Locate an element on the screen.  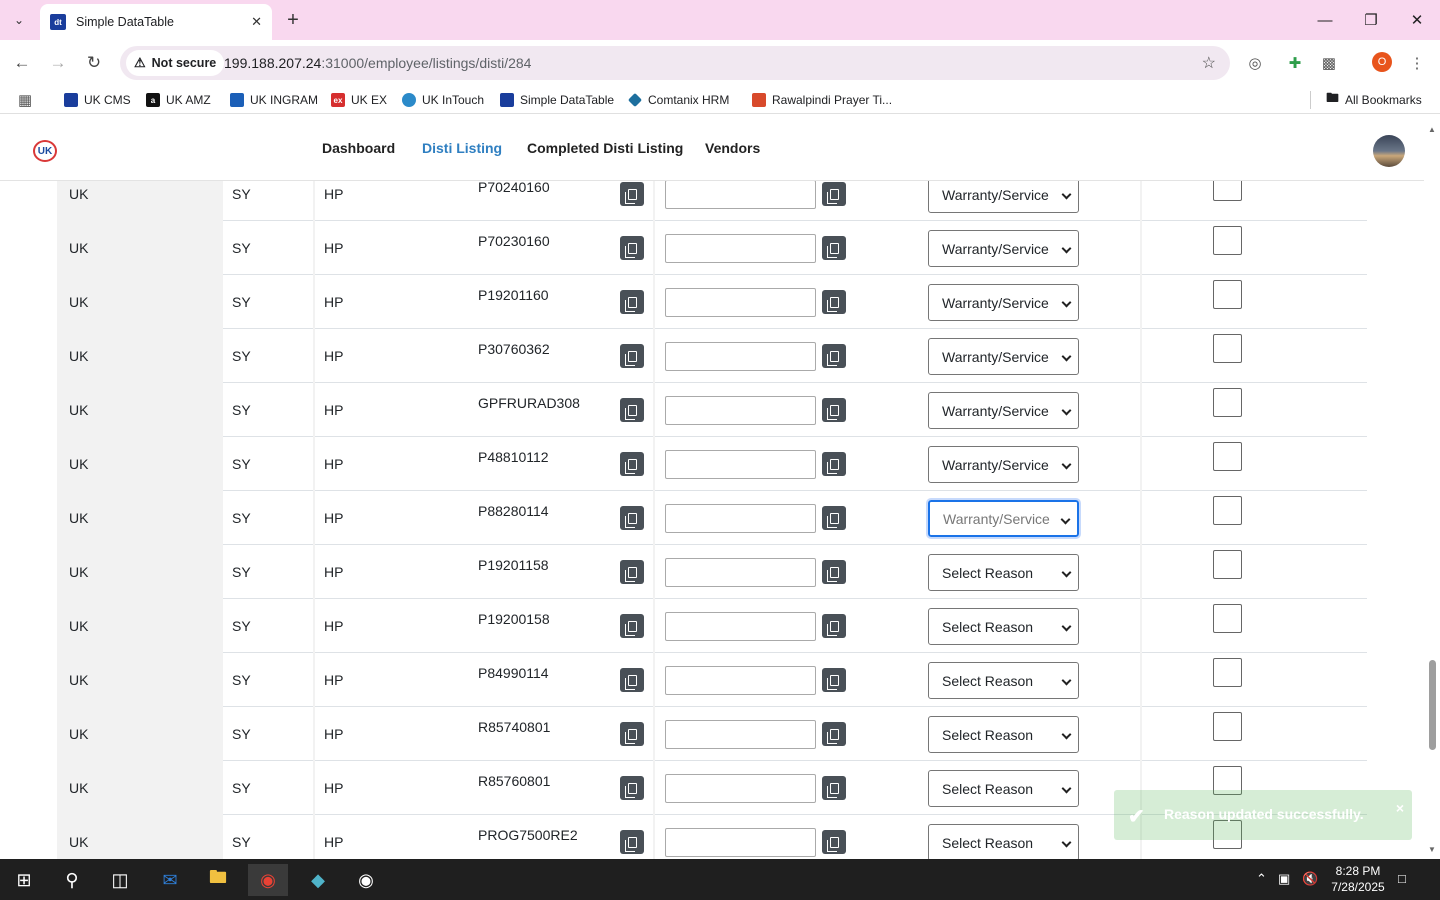
apps-grid-icon: ▦ is located at coordinates (25, 100).